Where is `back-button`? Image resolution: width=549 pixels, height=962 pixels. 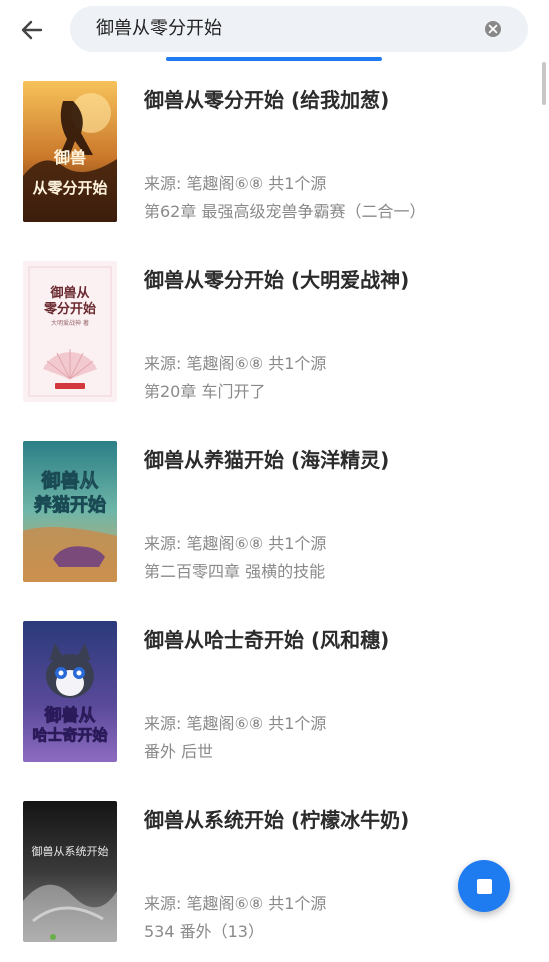
back-button is located at coordinates (32, 30).